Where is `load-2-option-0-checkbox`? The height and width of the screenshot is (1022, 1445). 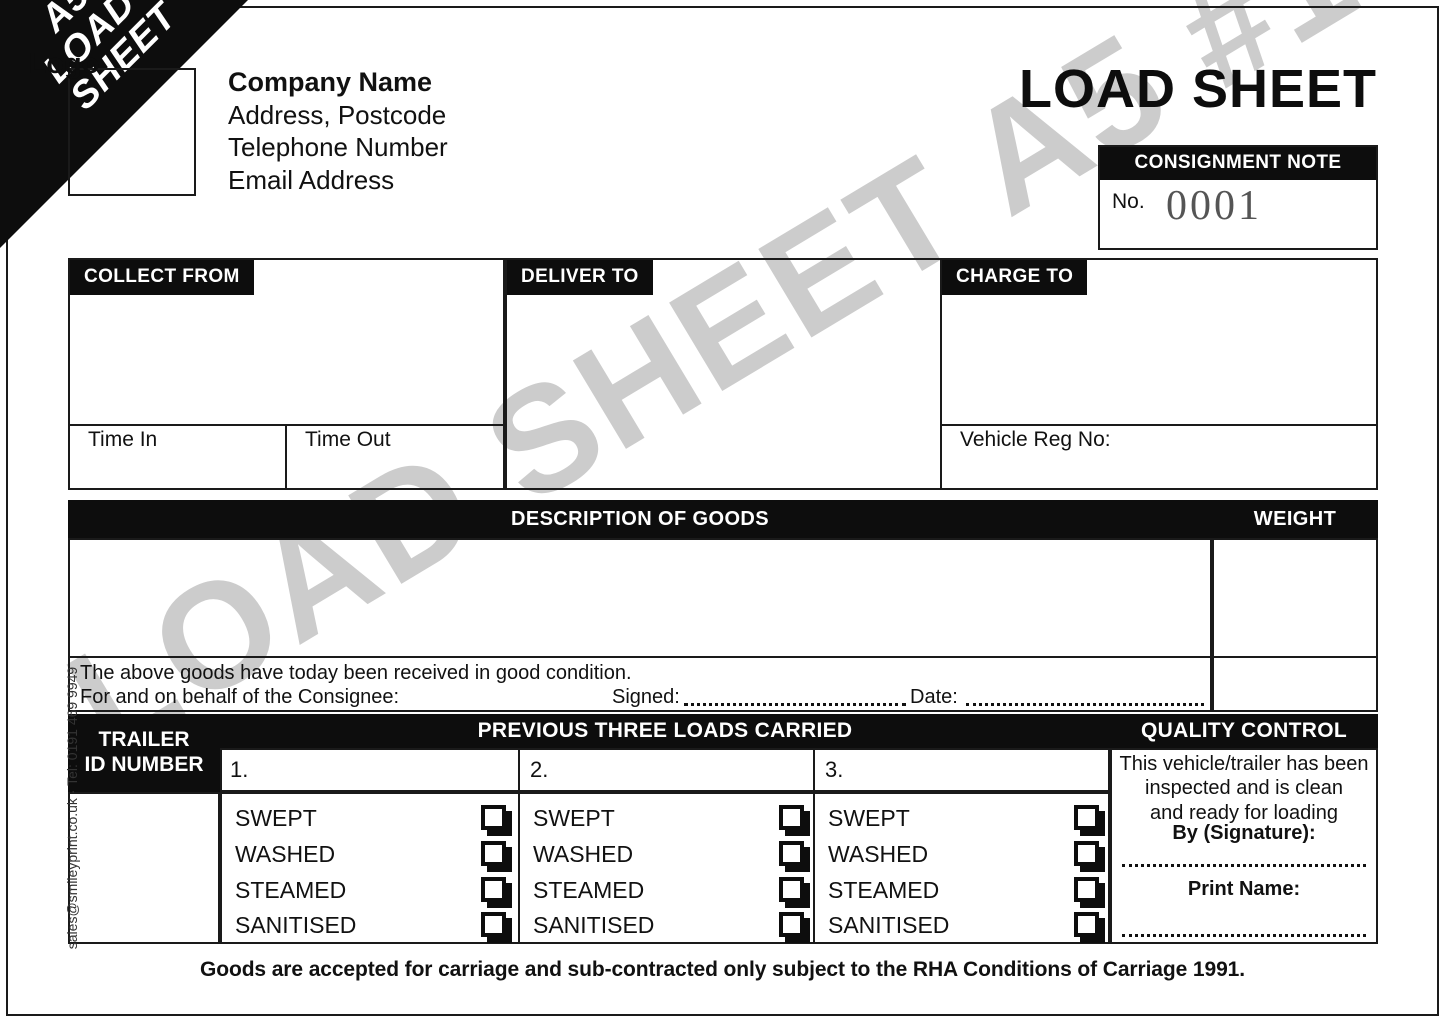 load-2-option-0-checkbox is located at coordinates (791, 817).